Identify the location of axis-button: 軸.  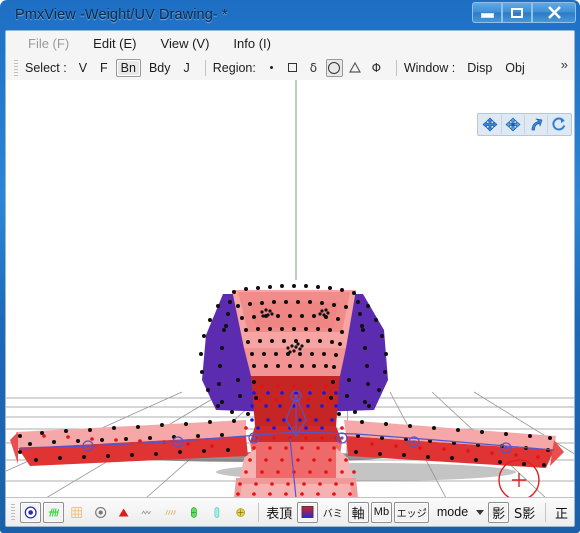
(358, 512).